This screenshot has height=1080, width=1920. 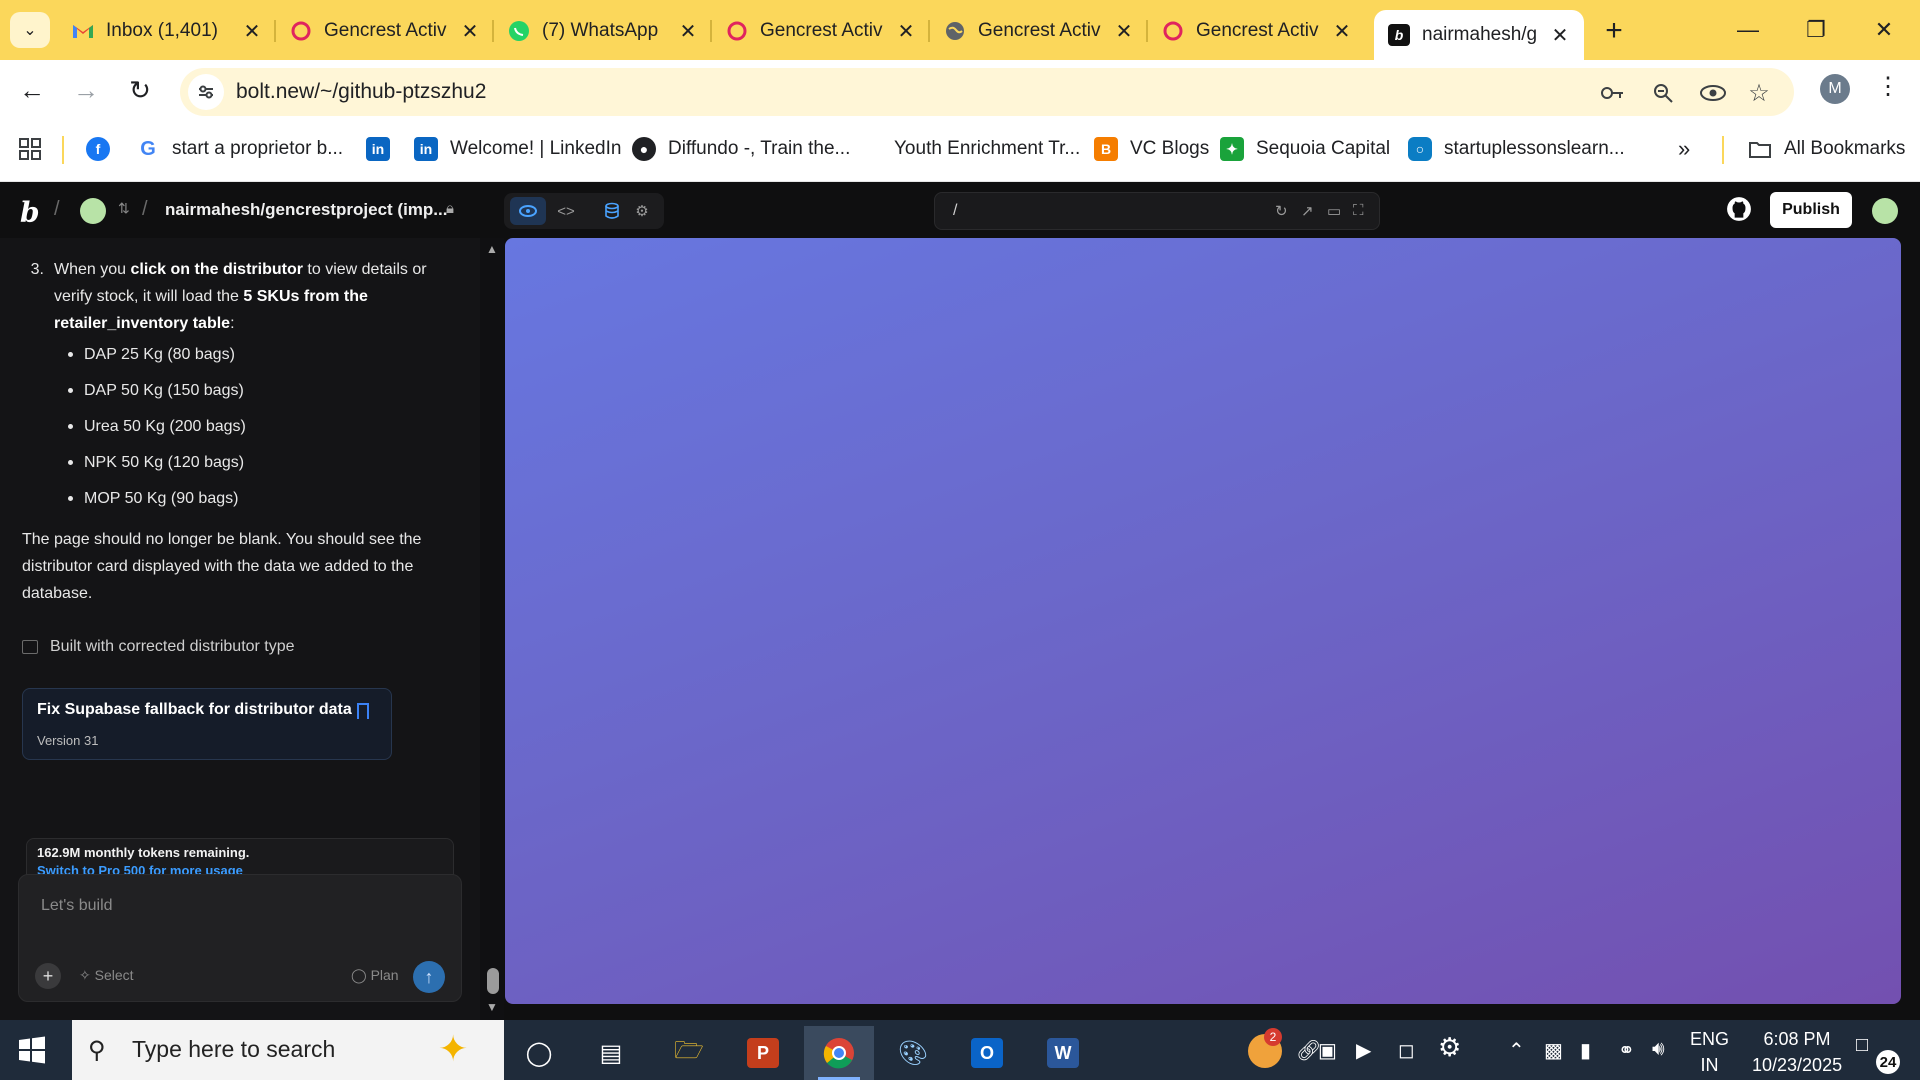 I want to click on chevron-updown-icon: ⇅, so click(x=124, y=208).